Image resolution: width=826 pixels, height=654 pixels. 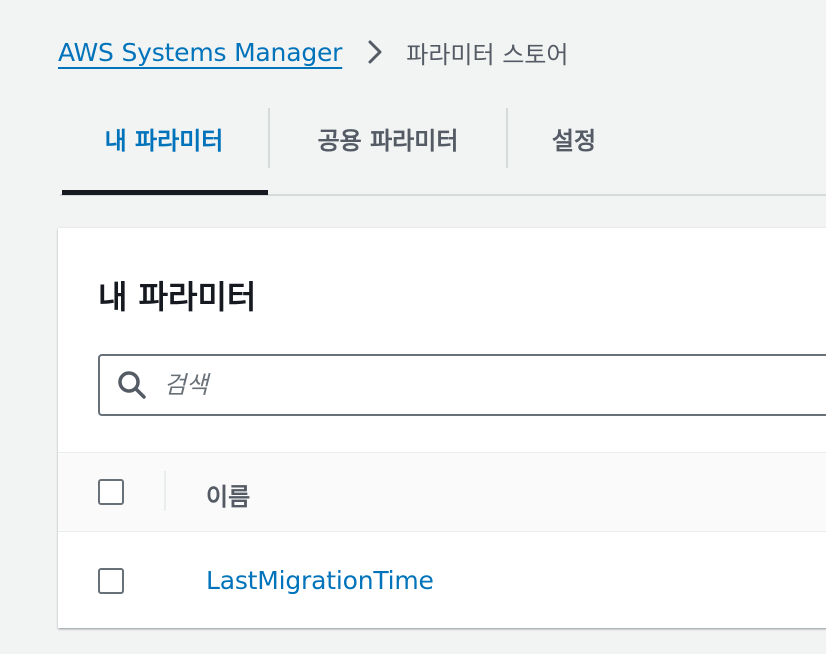 What do you see at coordinates (320, 580) in the screenshot?
I see `parameter-name-link: LastMigrationTime` at bounding box center [320, 580].